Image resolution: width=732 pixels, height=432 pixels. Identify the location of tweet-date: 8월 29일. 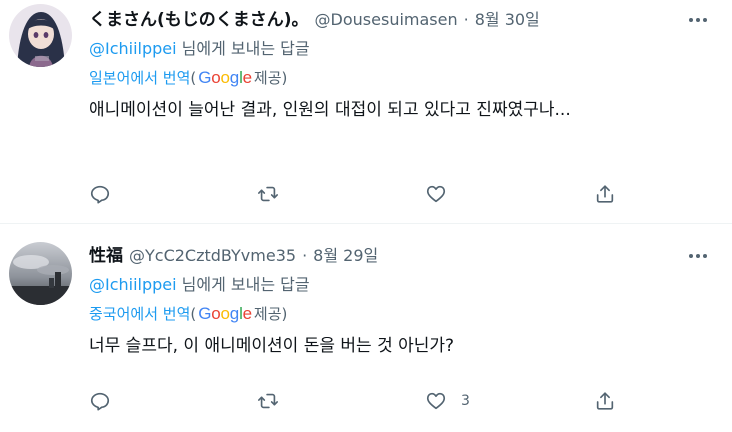
(345, 256).